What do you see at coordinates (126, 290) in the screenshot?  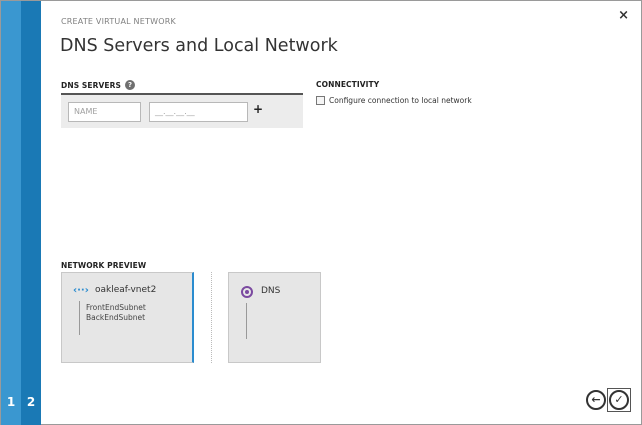 I see `vnet-name: oakleaf-vnet2` at bounding box center [126, 290].